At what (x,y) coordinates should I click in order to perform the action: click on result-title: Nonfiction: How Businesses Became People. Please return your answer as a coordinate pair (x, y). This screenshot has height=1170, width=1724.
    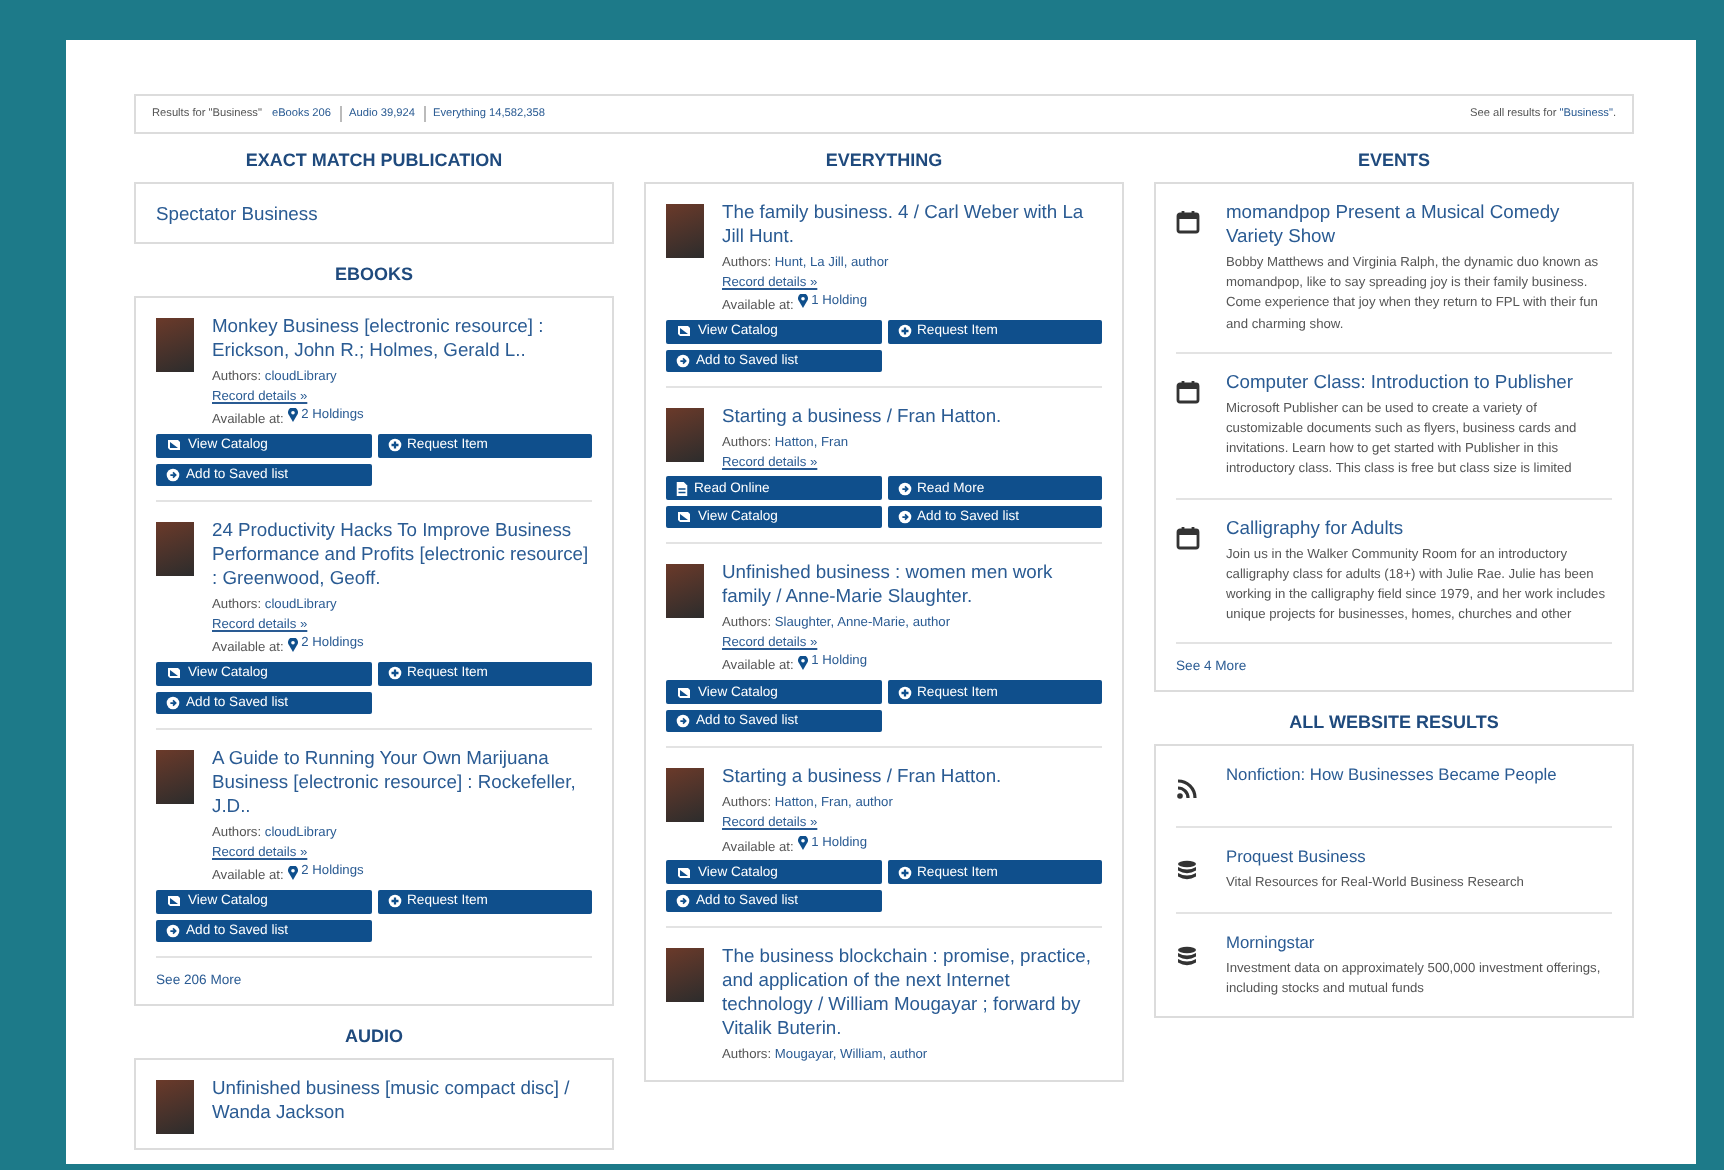
    Looking at the image, I should click on (1391, 774).